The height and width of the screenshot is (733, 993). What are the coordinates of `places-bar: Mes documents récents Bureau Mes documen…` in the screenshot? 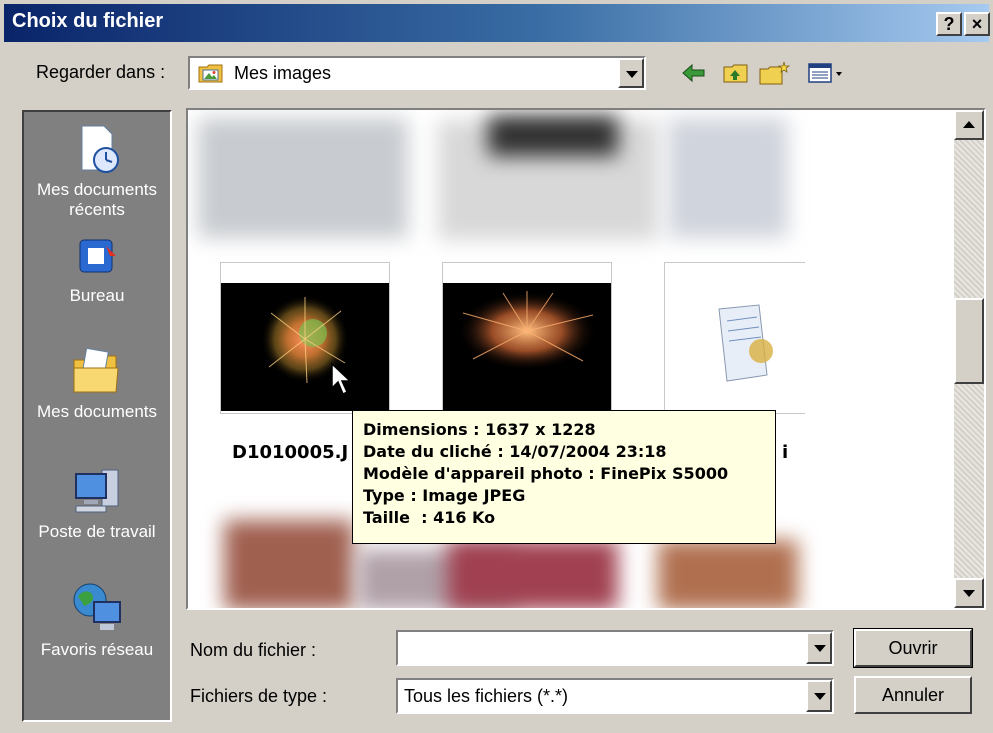 It's located at (97, 416).